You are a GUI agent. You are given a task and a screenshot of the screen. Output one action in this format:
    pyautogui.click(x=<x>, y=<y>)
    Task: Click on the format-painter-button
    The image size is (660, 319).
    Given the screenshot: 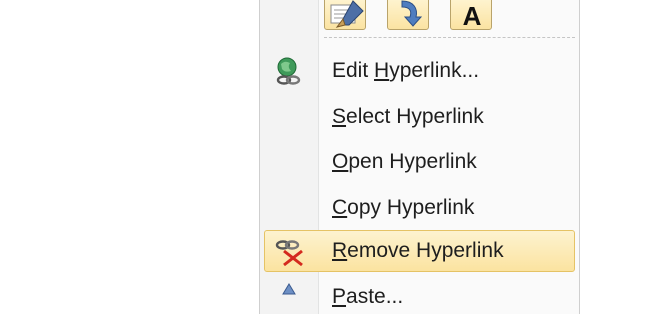 What is the action you would take?
    pyautogui.click(x=345, y=15)
    